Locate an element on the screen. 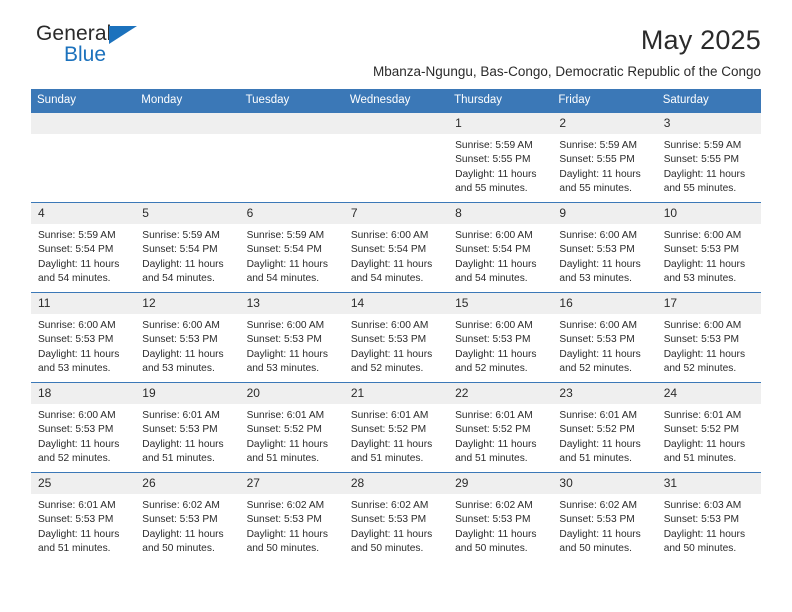 The image size is (792, 612). brand-logo: General Blue is located at coordinates (101, 47).